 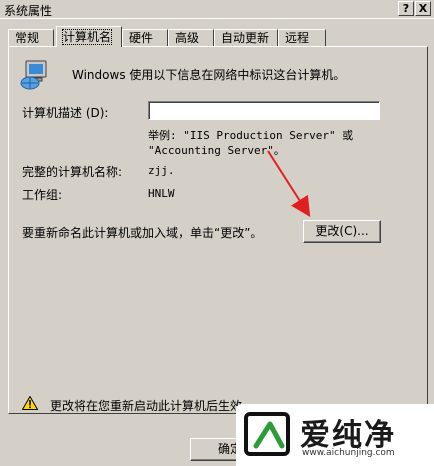 What do you see at coordinates (33, 75) in the screenshot?
I see `computer-network-icon` at bounding box center [33, 75].